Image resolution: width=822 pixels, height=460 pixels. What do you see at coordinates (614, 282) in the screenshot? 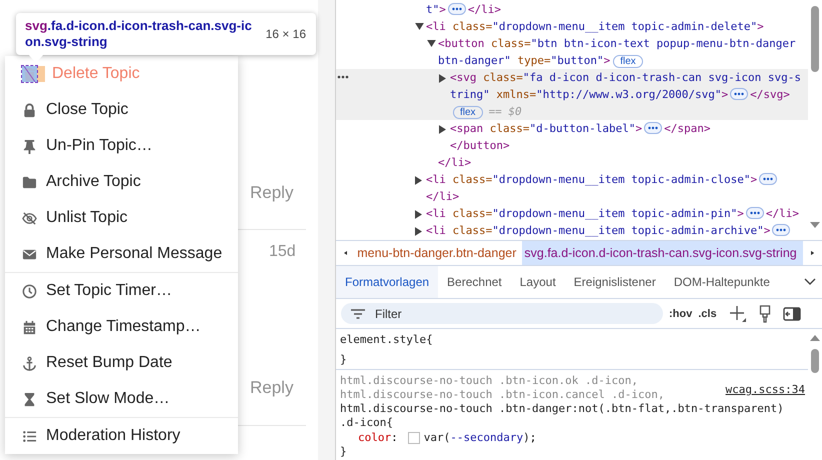
I see `panel-tab: Ereignislistener` at bounding box center [614, 282].